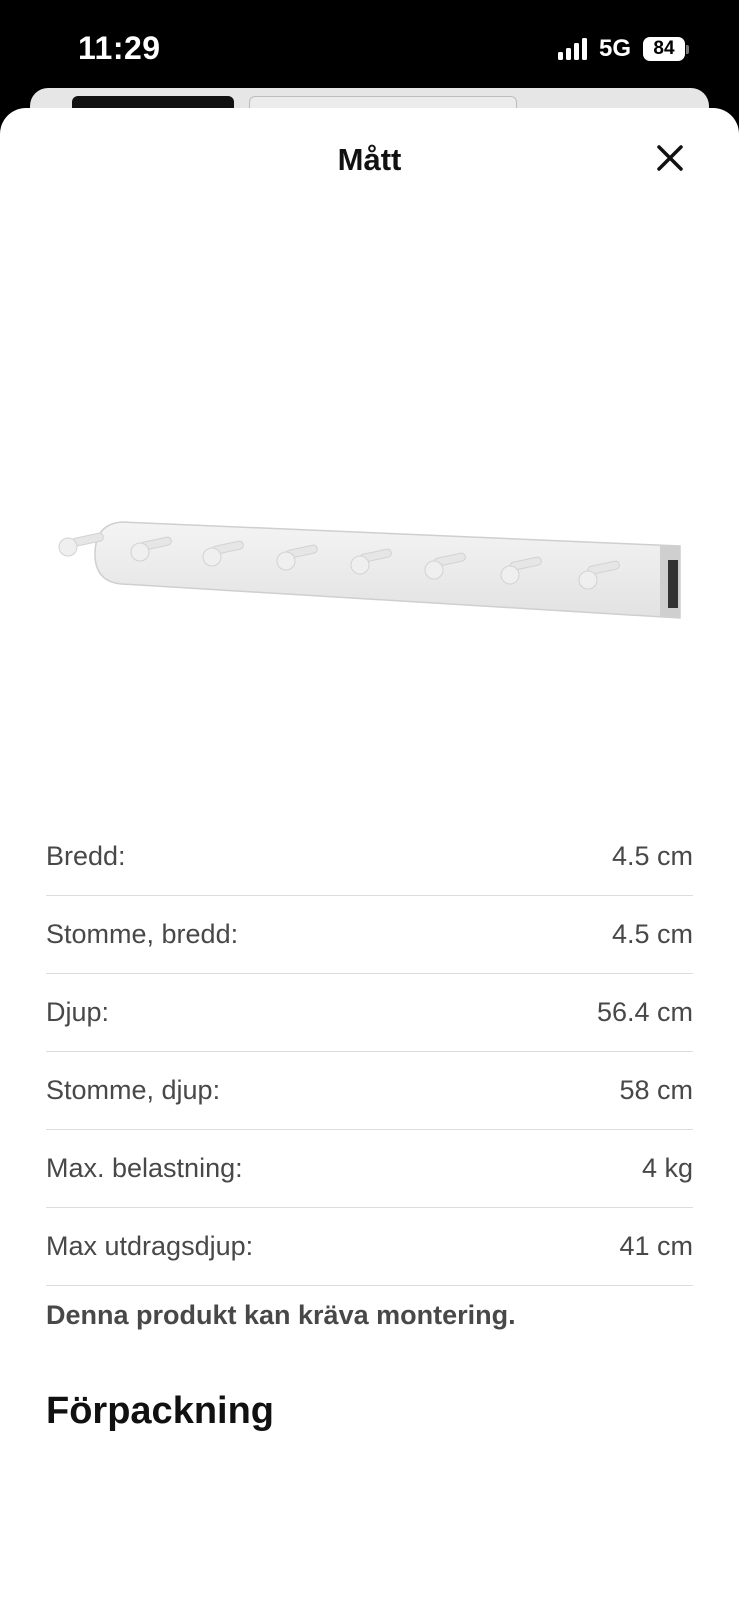  Describe the element at coordinates (656, 1090) in the screenshot. I see `dimension-value: 58 cm` at that location.